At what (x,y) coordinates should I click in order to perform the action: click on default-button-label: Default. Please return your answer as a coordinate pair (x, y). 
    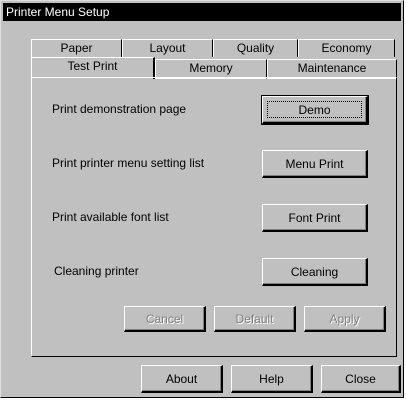
    Looking at the image, I should click on (254, 318).